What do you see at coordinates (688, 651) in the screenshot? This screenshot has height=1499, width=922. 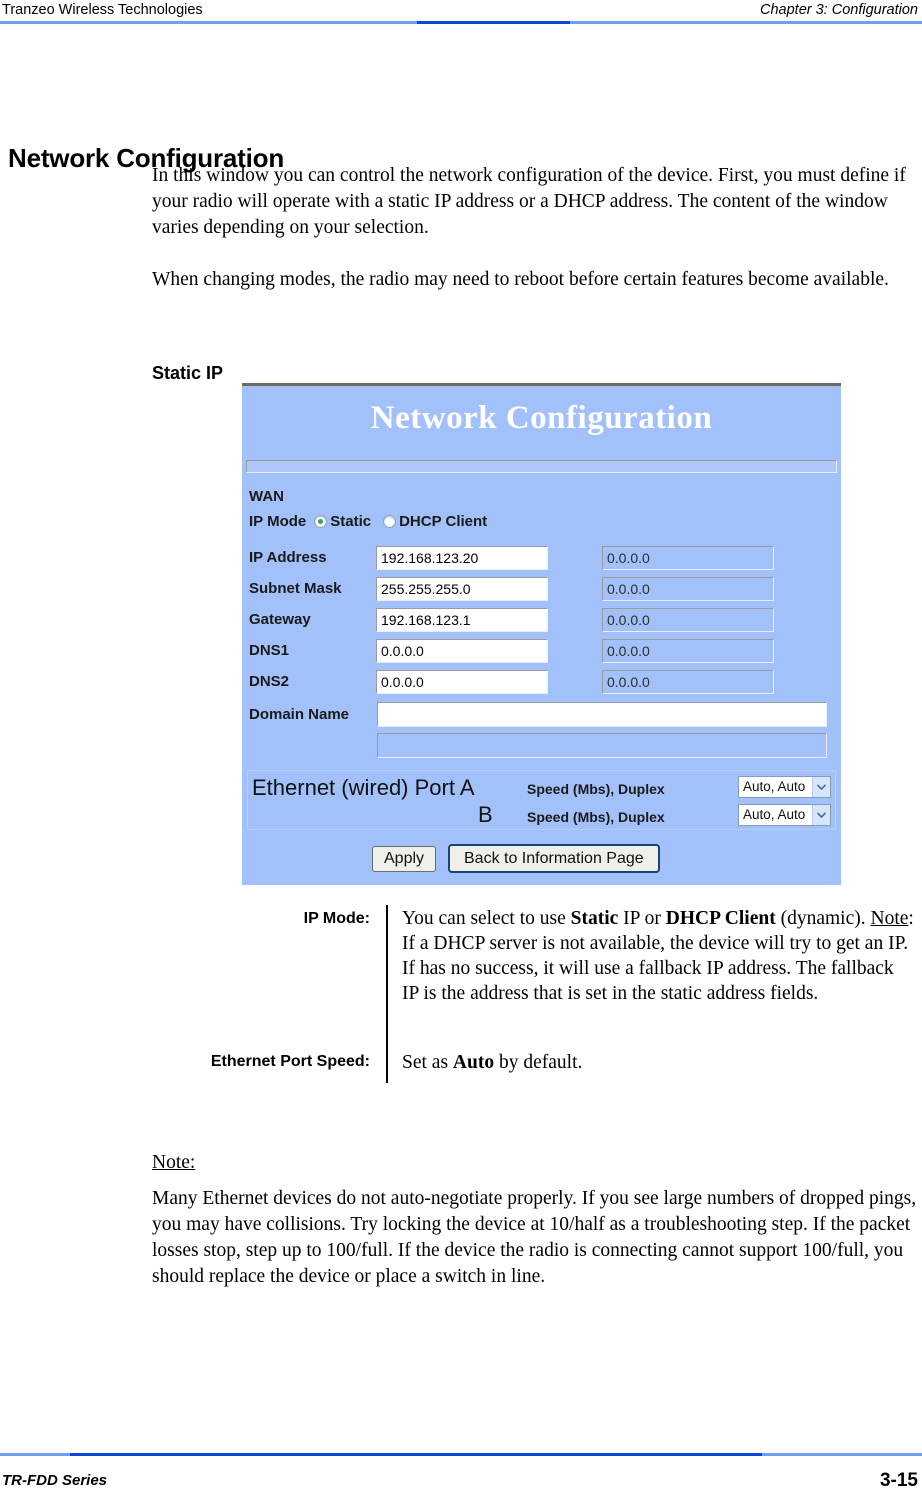 I see `input-dns1-dhcp: 0.0.0.0` at bounding box center [688, 651].